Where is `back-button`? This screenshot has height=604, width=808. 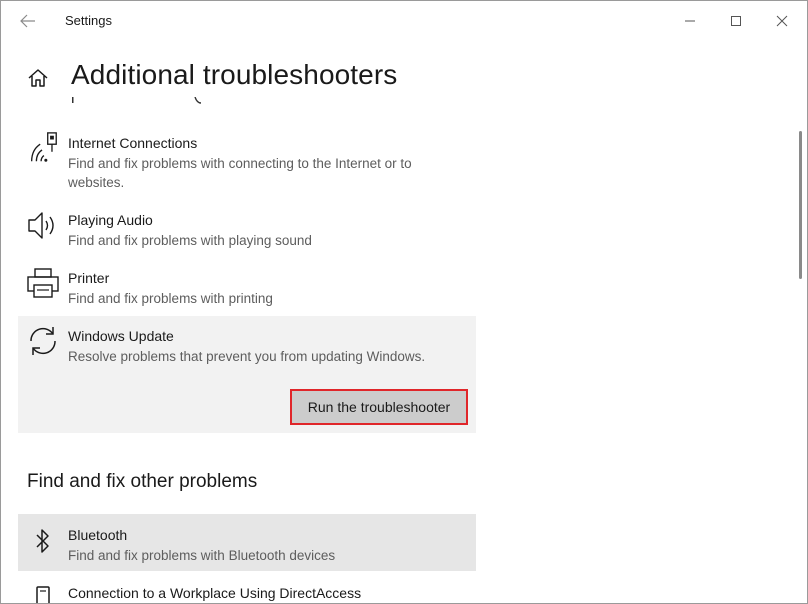 back-button is located at coordinates (28, 21).